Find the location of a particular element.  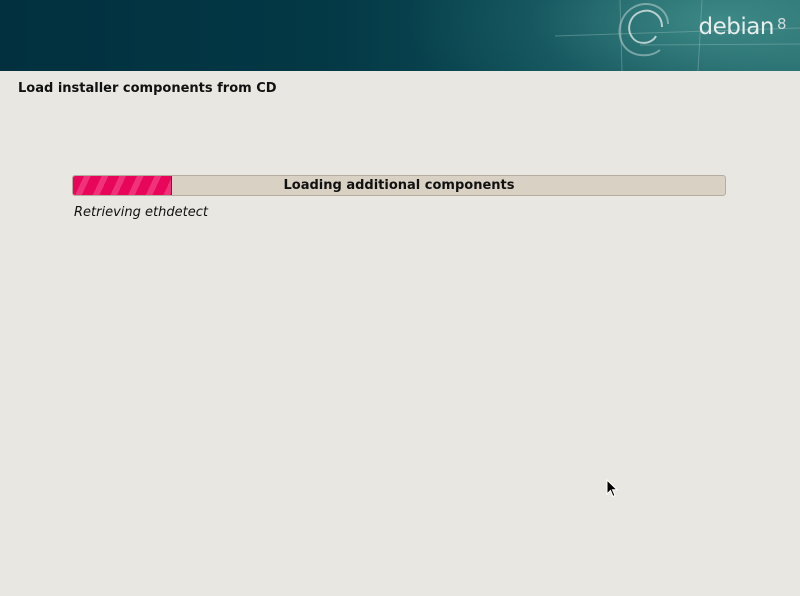

debian-logo: debian 8 is located at coordinates (742, 27).